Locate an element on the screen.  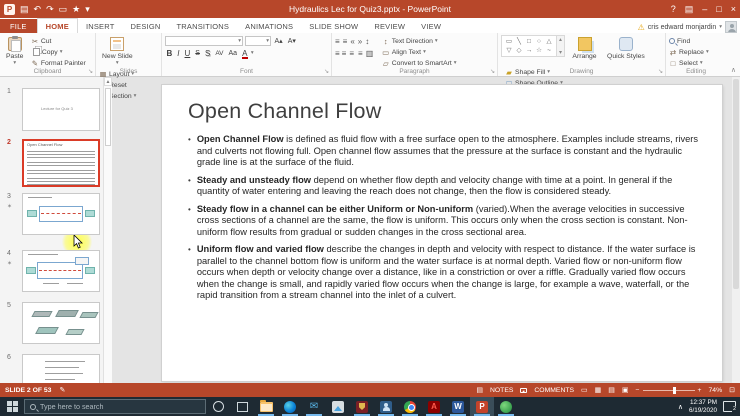
shield-app-button is located at coordinates (362, 406).